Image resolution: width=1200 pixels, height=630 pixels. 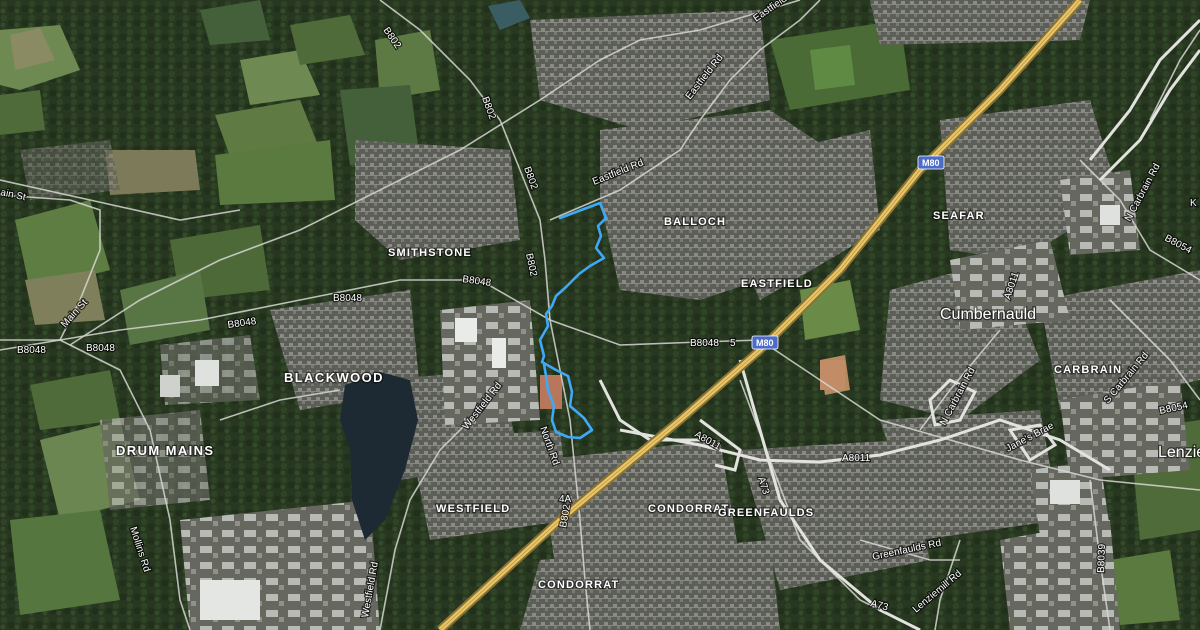 I want to click on place-label-drum-mains: DRUM MAINS, so click(x=165, y=450).